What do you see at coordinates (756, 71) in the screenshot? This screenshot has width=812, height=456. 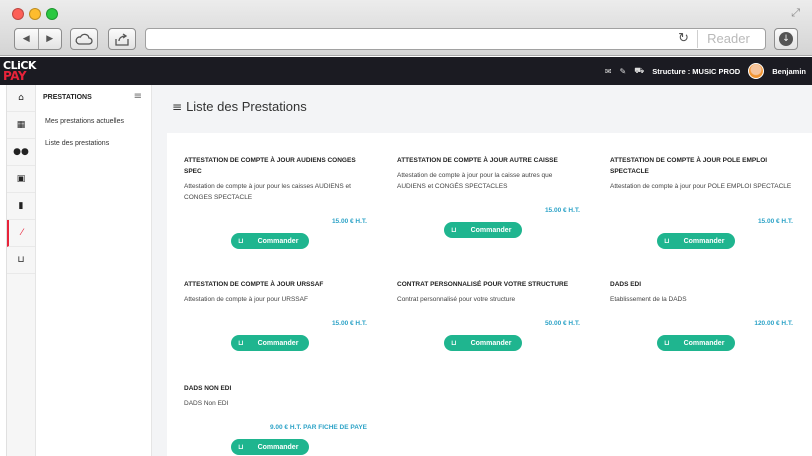 I see `avatar` at bounding box center [756, 71].